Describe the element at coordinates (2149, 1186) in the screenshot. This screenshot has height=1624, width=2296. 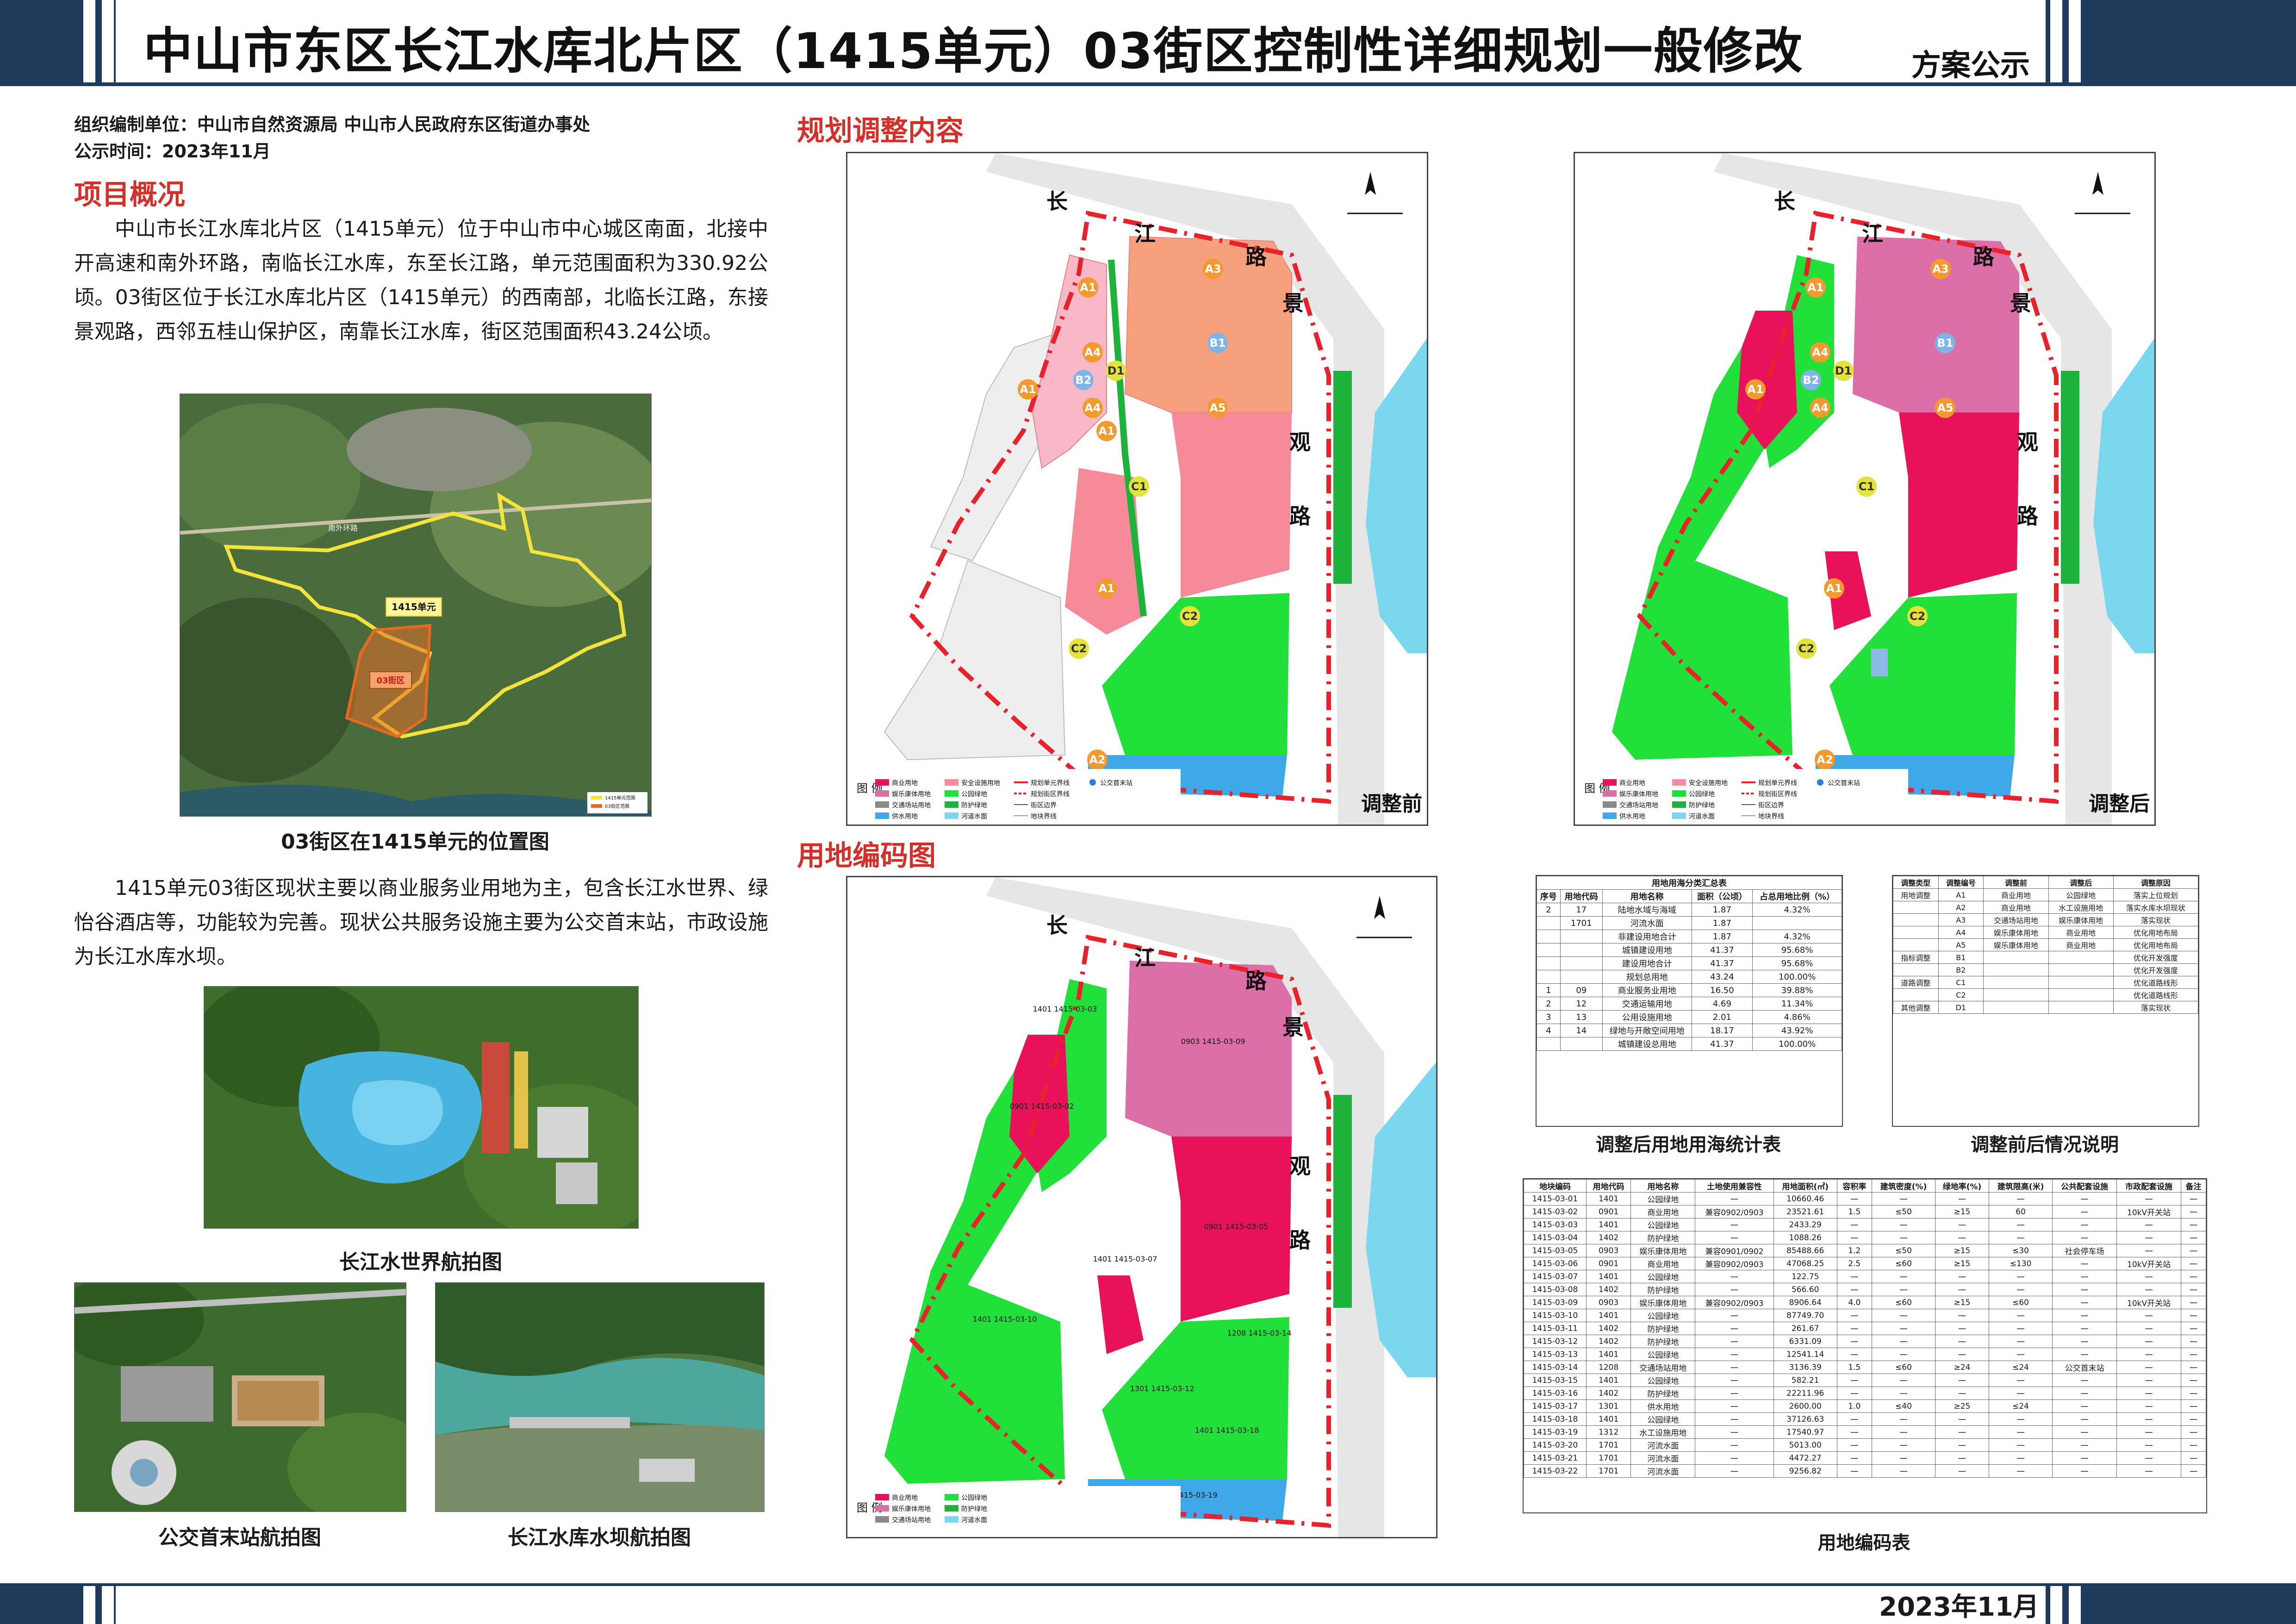
I see `table-header-cell: 市政配套设施` at that location.